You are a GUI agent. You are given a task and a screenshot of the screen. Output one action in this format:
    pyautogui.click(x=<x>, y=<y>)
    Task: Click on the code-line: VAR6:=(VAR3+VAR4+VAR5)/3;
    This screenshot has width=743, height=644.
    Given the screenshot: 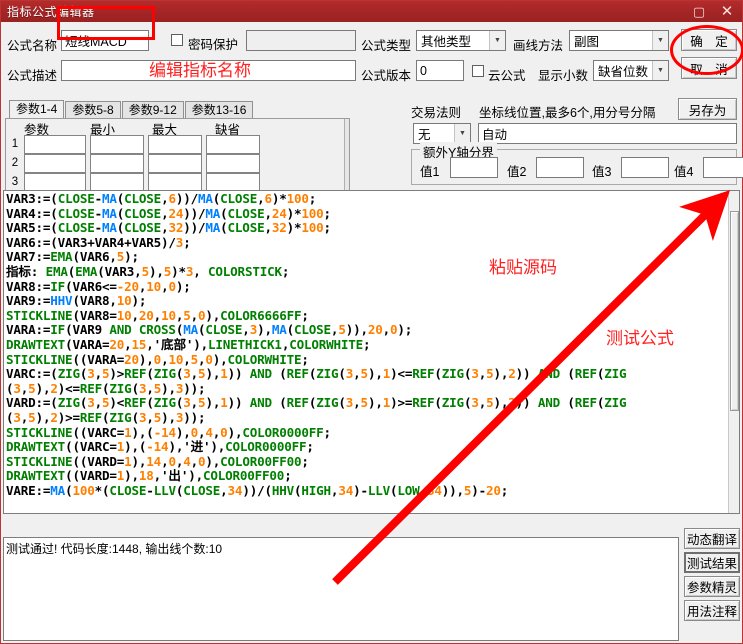 What is the action you would take?
    pyautogui.click(x=367, y=242)
    